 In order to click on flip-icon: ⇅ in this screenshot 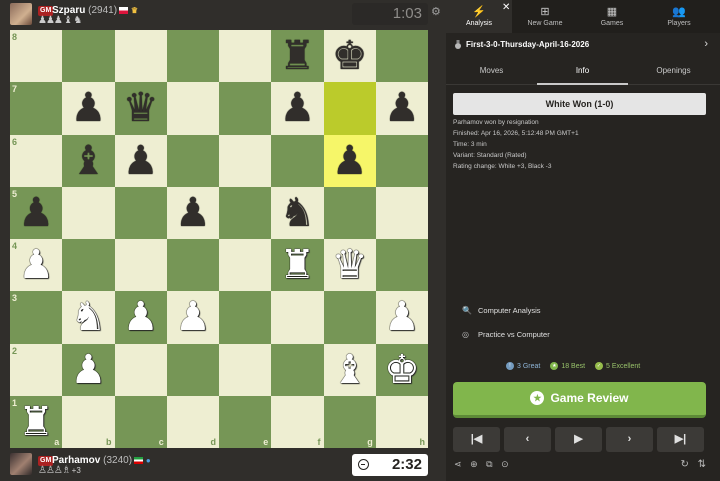, I will do `click(702, 464)`.